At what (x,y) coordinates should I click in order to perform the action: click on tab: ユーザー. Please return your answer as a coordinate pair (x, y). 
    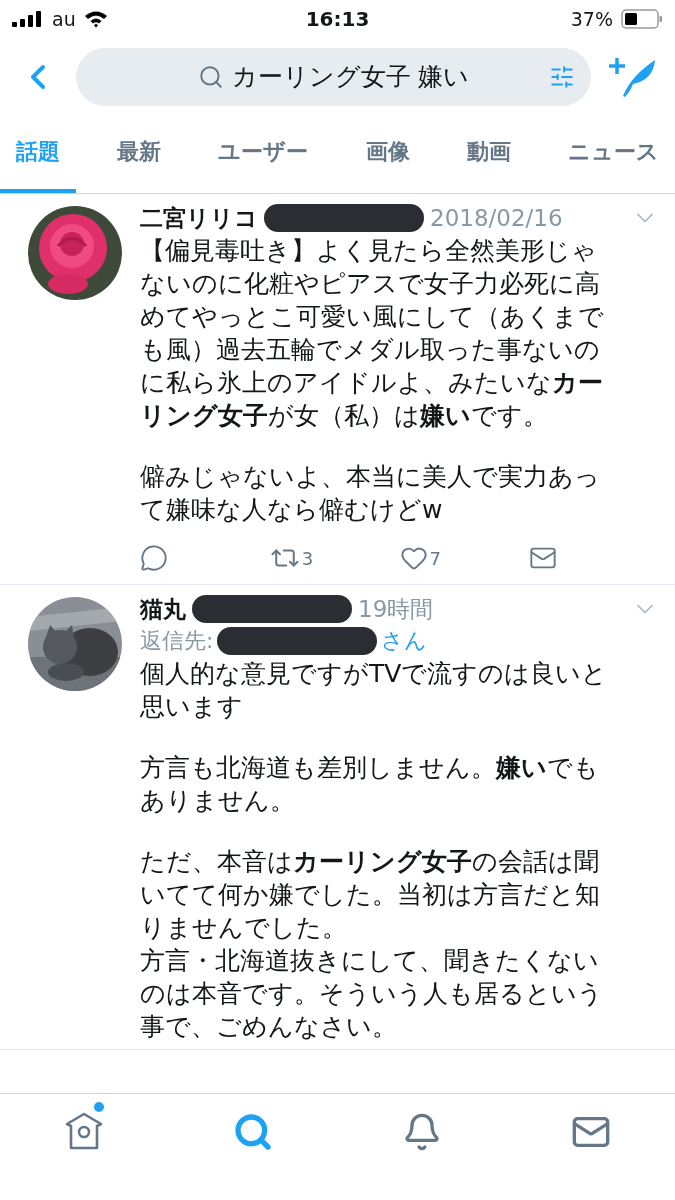
    Looking at the image, I should click on (263, 154).